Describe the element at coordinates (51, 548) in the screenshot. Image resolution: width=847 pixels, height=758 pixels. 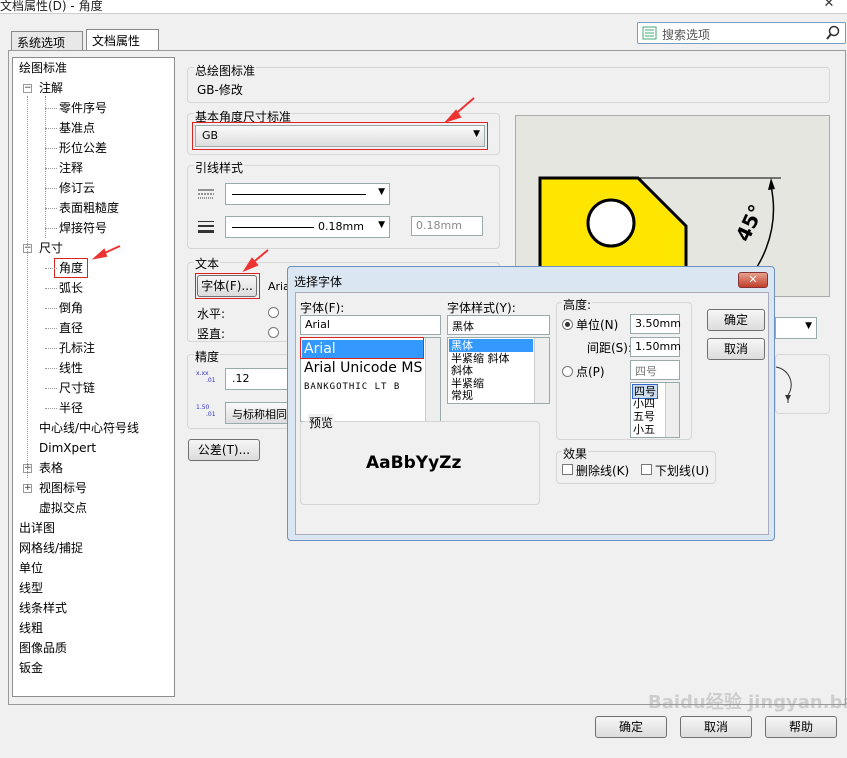
I see `tree-item: 网格线/捕捉` at that location.